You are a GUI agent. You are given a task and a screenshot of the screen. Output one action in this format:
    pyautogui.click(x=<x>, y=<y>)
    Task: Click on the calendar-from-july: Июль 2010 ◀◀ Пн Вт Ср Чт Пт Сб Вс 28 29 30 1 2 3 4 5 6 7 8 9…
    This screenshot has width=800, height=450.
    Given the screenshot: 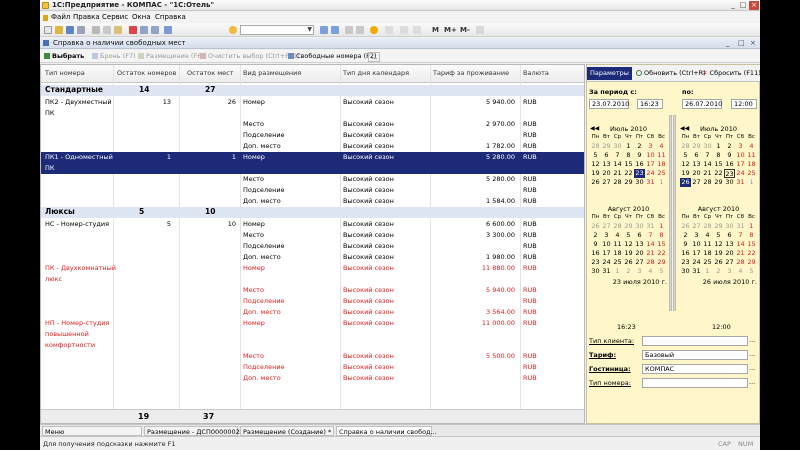 What is the action you would take?
    pyautogui.click(x=628, y=160)
    